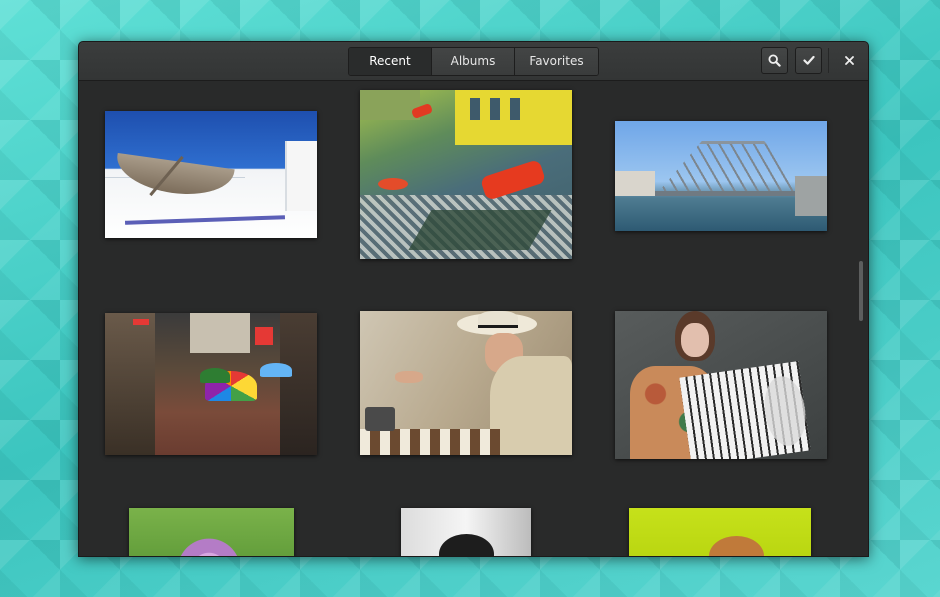 The width and height of the screenshot is (940, 597). Describe the element at coordinates (828, 60) in the screenshot. I see `headerbar-separator` at that location.